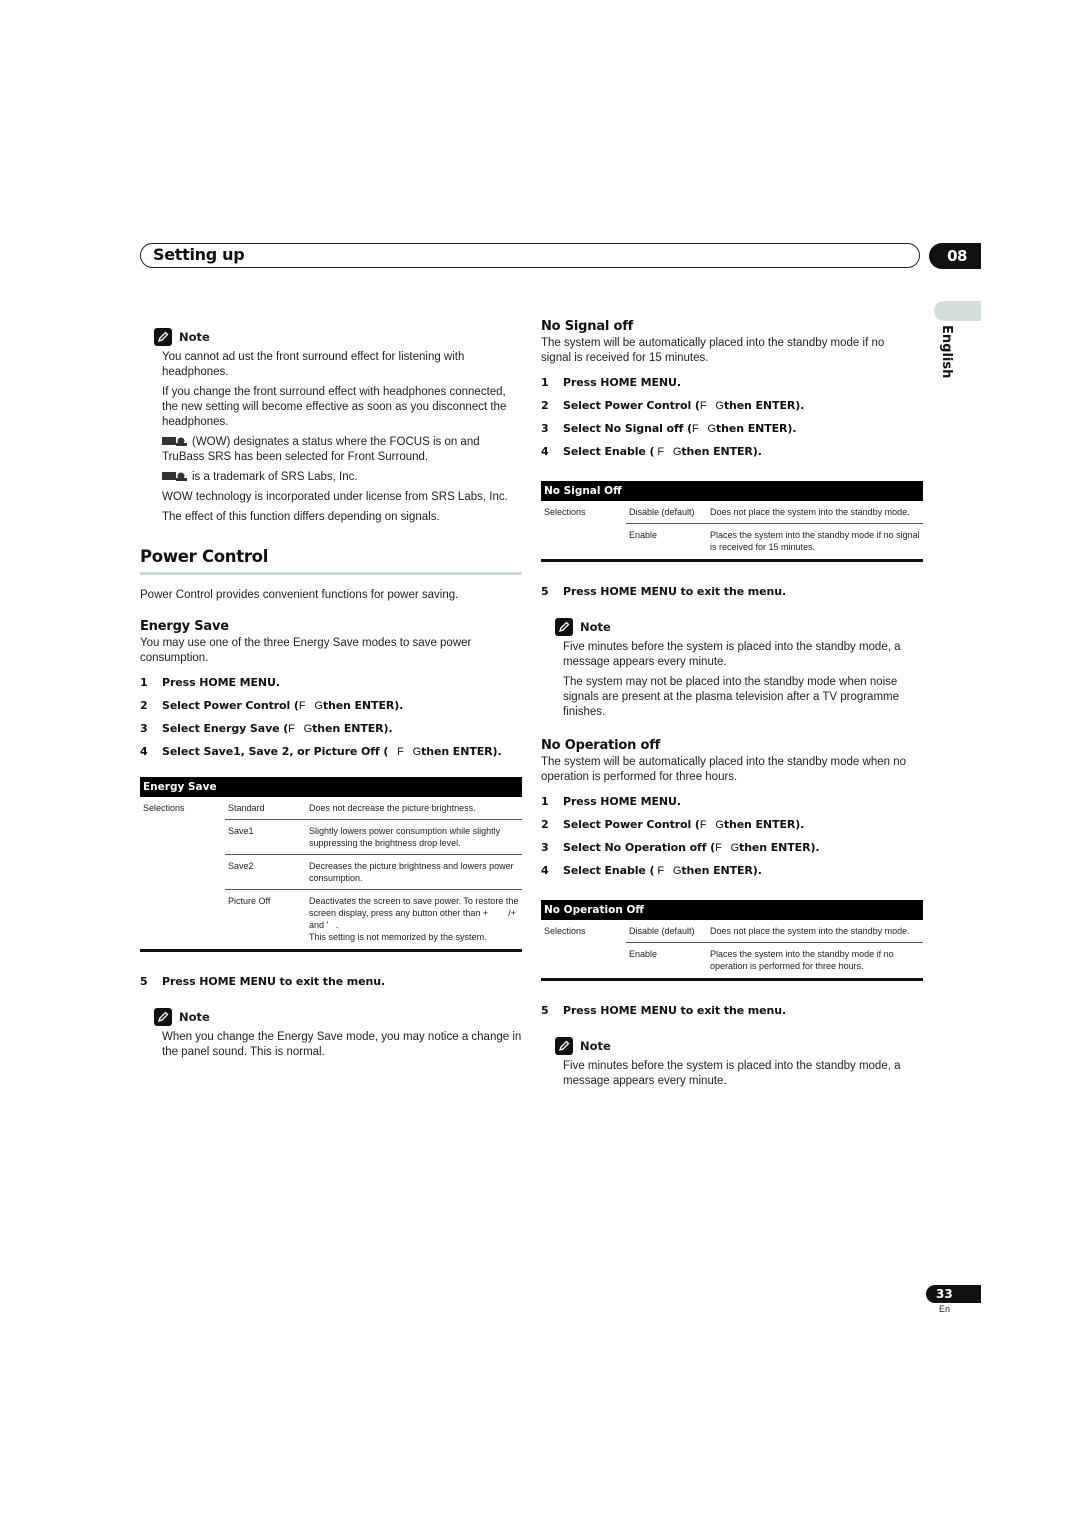 The height and width of the screenshot is (1528, 1080). I want to click on section-header: Setting up, so click(530, 255).